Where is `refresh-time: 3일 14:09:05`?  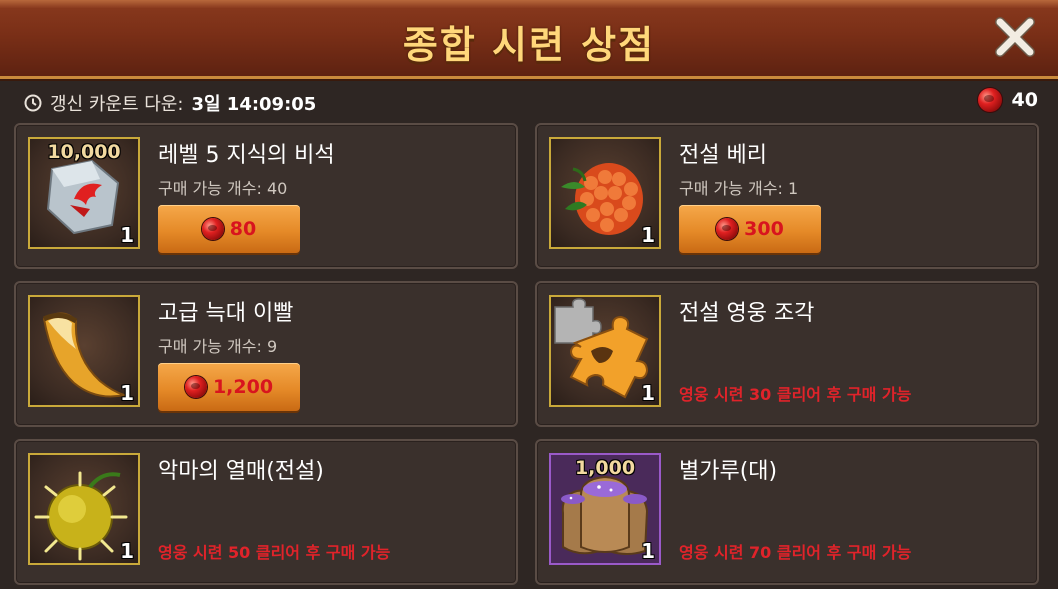
refresh-time: 3일 14:09:05 is located at coordinates (254, 104).